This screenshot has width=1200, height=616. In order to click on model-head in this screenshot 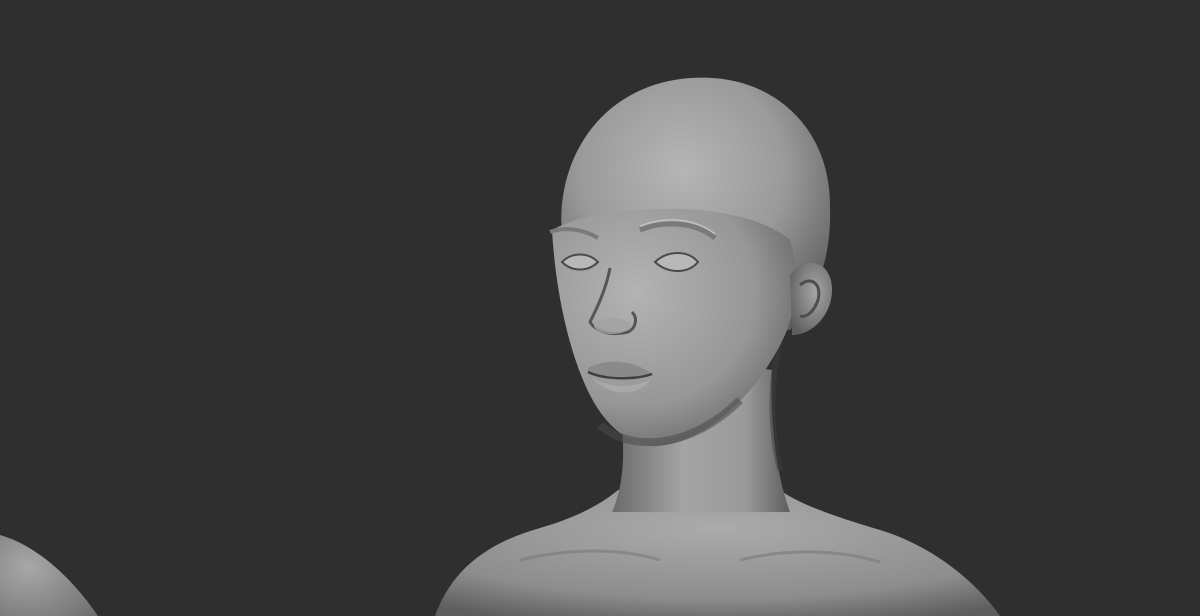, I will do `click(690, 262)`.